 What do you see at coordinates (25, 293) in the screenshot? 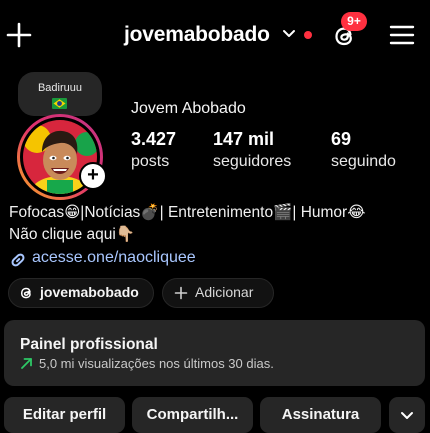
I see `threads-icon` at bounding box center [25, 293].